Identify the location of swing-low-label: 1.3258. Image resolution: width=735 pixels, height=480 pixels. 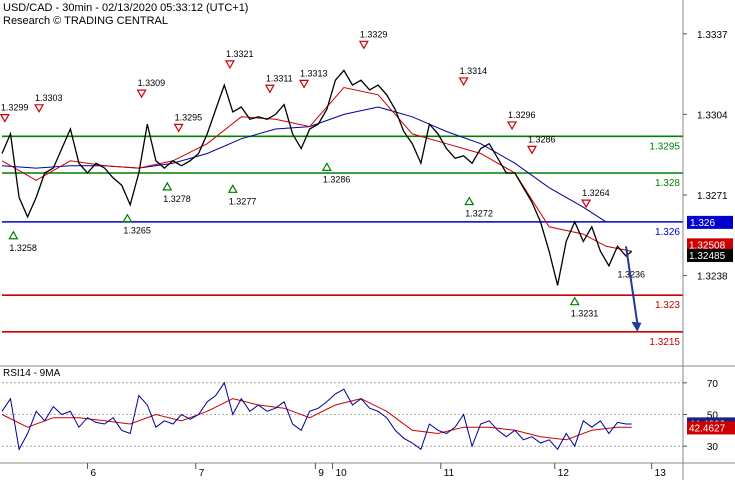
(23, 248).